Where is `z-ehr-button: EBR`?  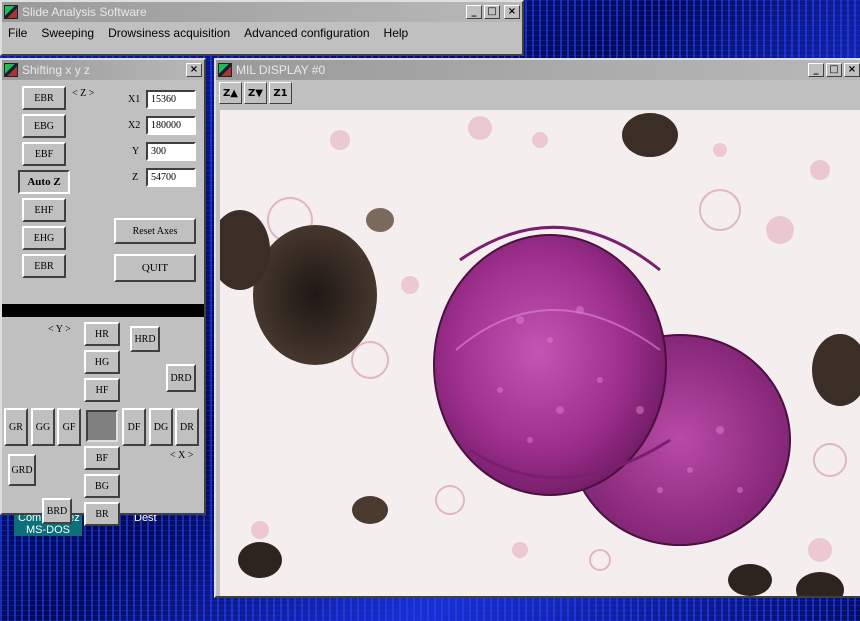 z-ehr-button: EBR is located at coordinates (44, 266).